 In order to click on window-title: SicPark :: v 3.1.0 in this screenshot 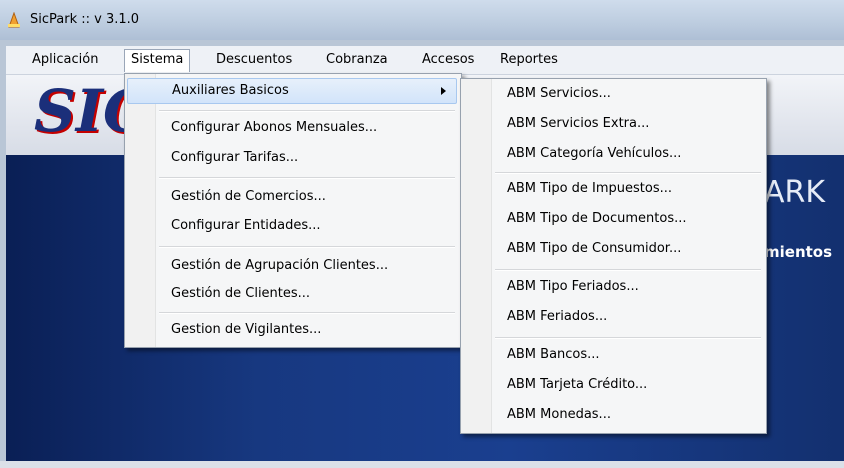, I will do `click(85, 19)`.